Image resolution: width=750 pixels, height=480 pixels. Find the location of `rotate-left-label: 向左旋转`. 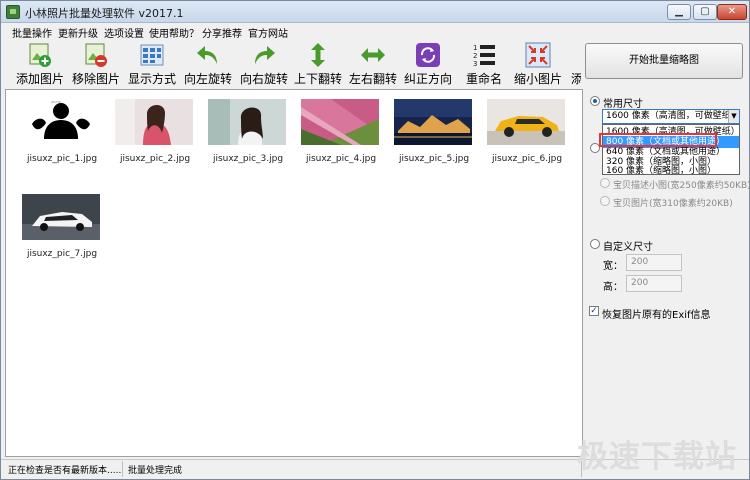

rotate-left-label: 向左旋转 is located at coordinates (207, 79).